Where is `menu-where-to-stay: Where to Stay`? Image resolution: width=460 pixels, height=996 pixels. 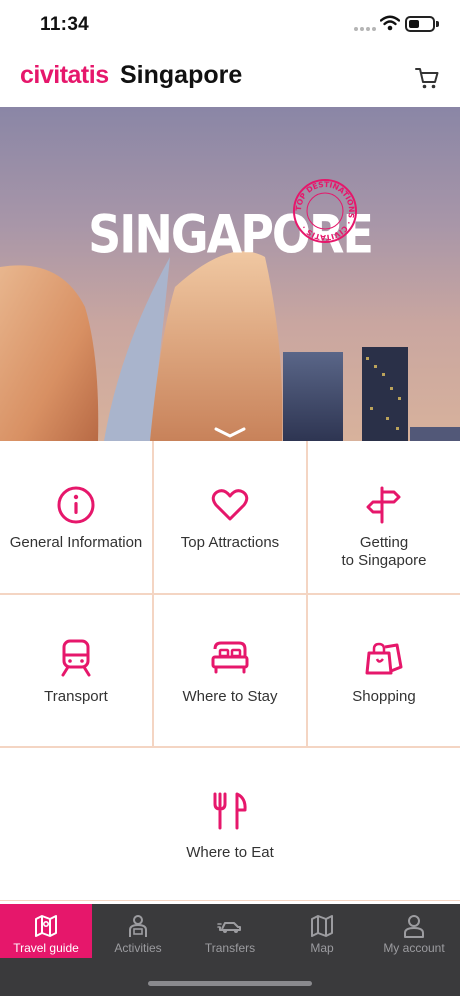
menu-where-to-stay: Where to Stay is located at coordinates (230, 670).